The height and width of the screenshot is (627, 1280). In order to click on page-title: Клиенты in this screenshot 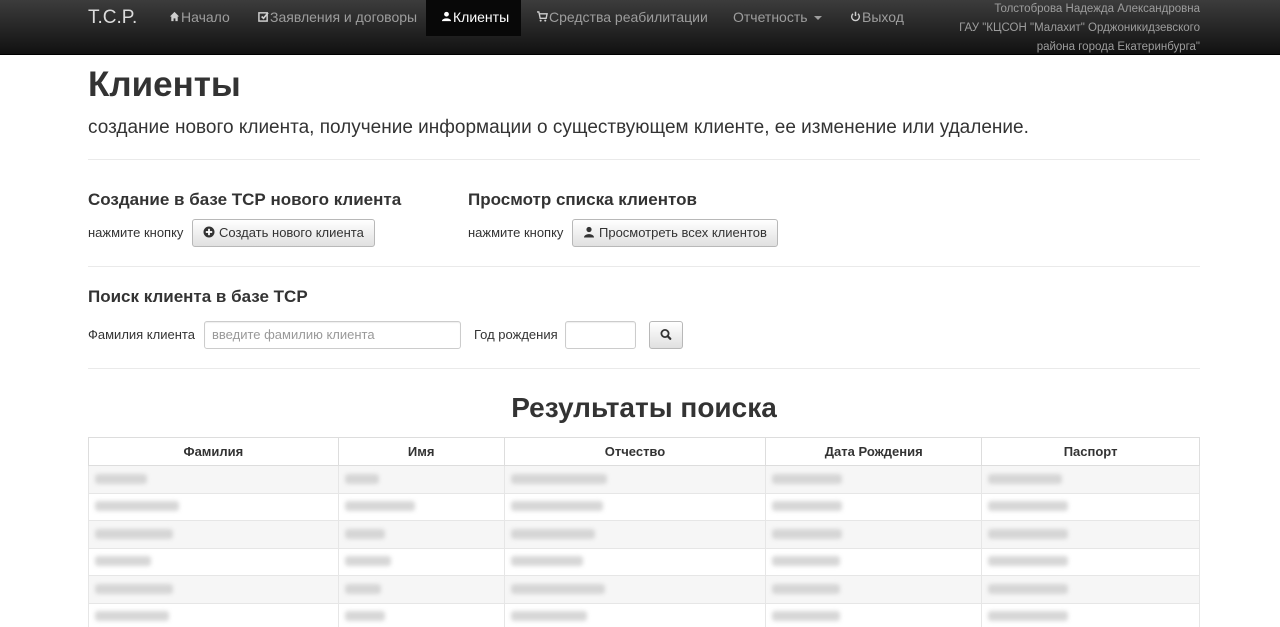, I will do `click(164, 84)`.